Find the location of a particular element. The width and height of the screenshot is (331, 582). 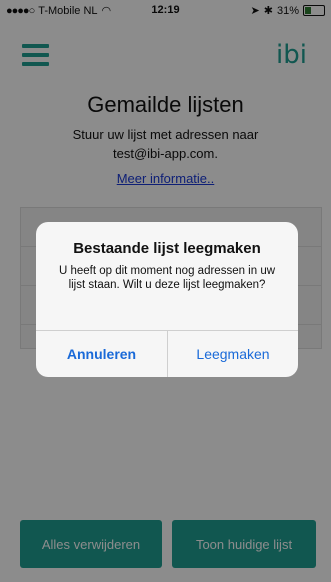

cancel-button: Annuleren is located at coordinates (101, 354).